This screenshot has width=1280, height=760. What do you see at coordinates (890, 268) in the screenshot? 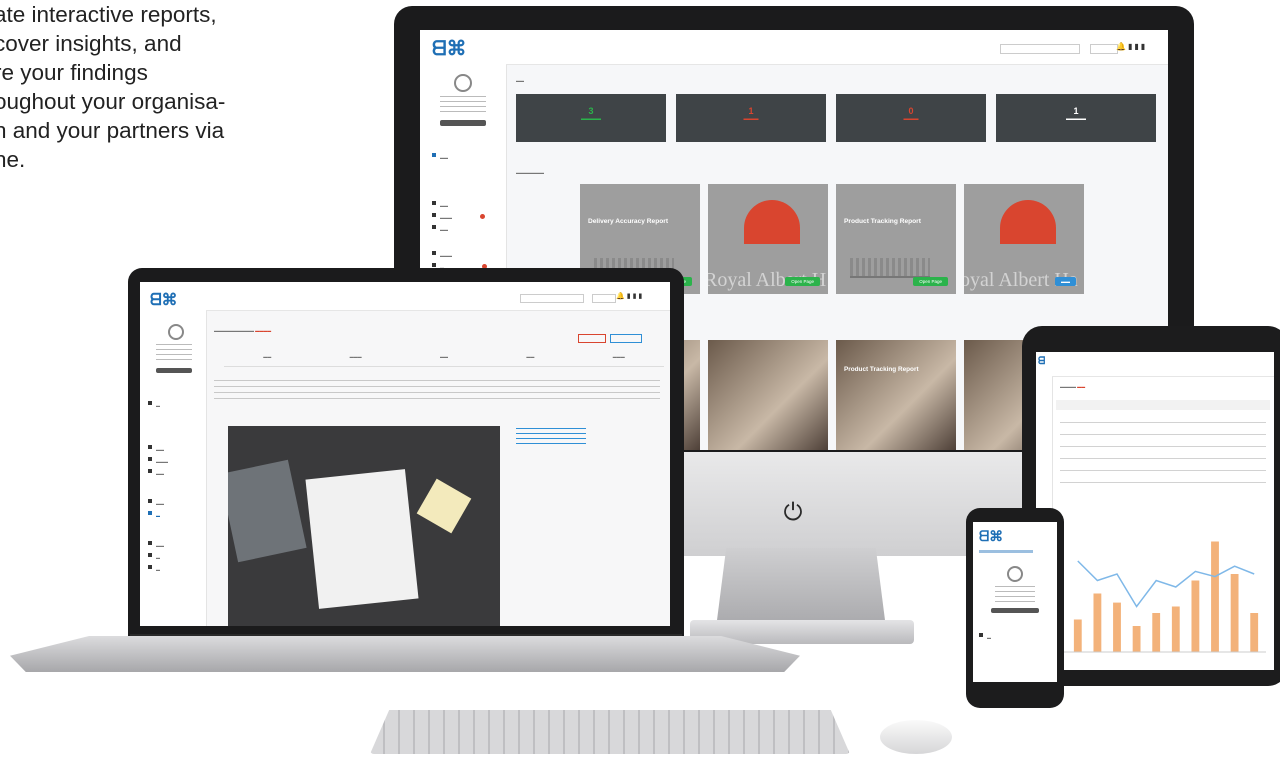
I see `skyline-image` at bounding box center [890, 268].